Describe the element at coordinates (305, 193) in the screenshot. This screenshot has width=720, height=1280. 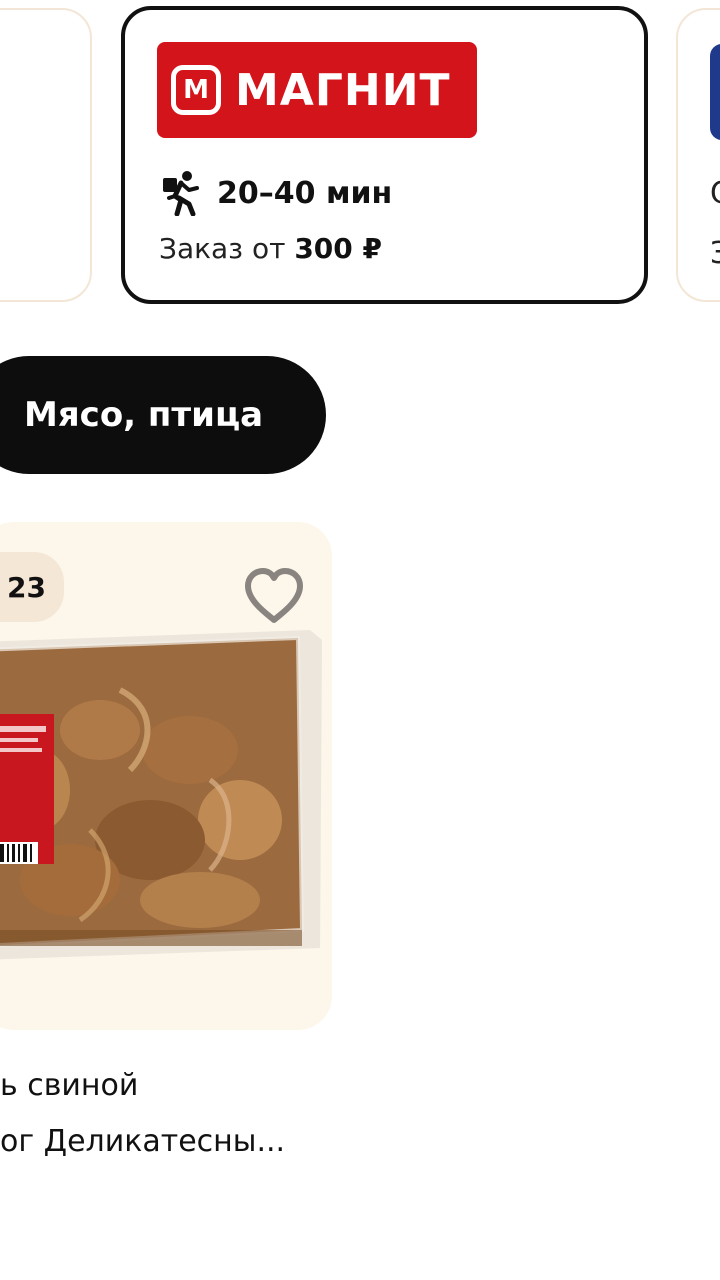
I see `delivery-time: 20–40 мин` at that location.